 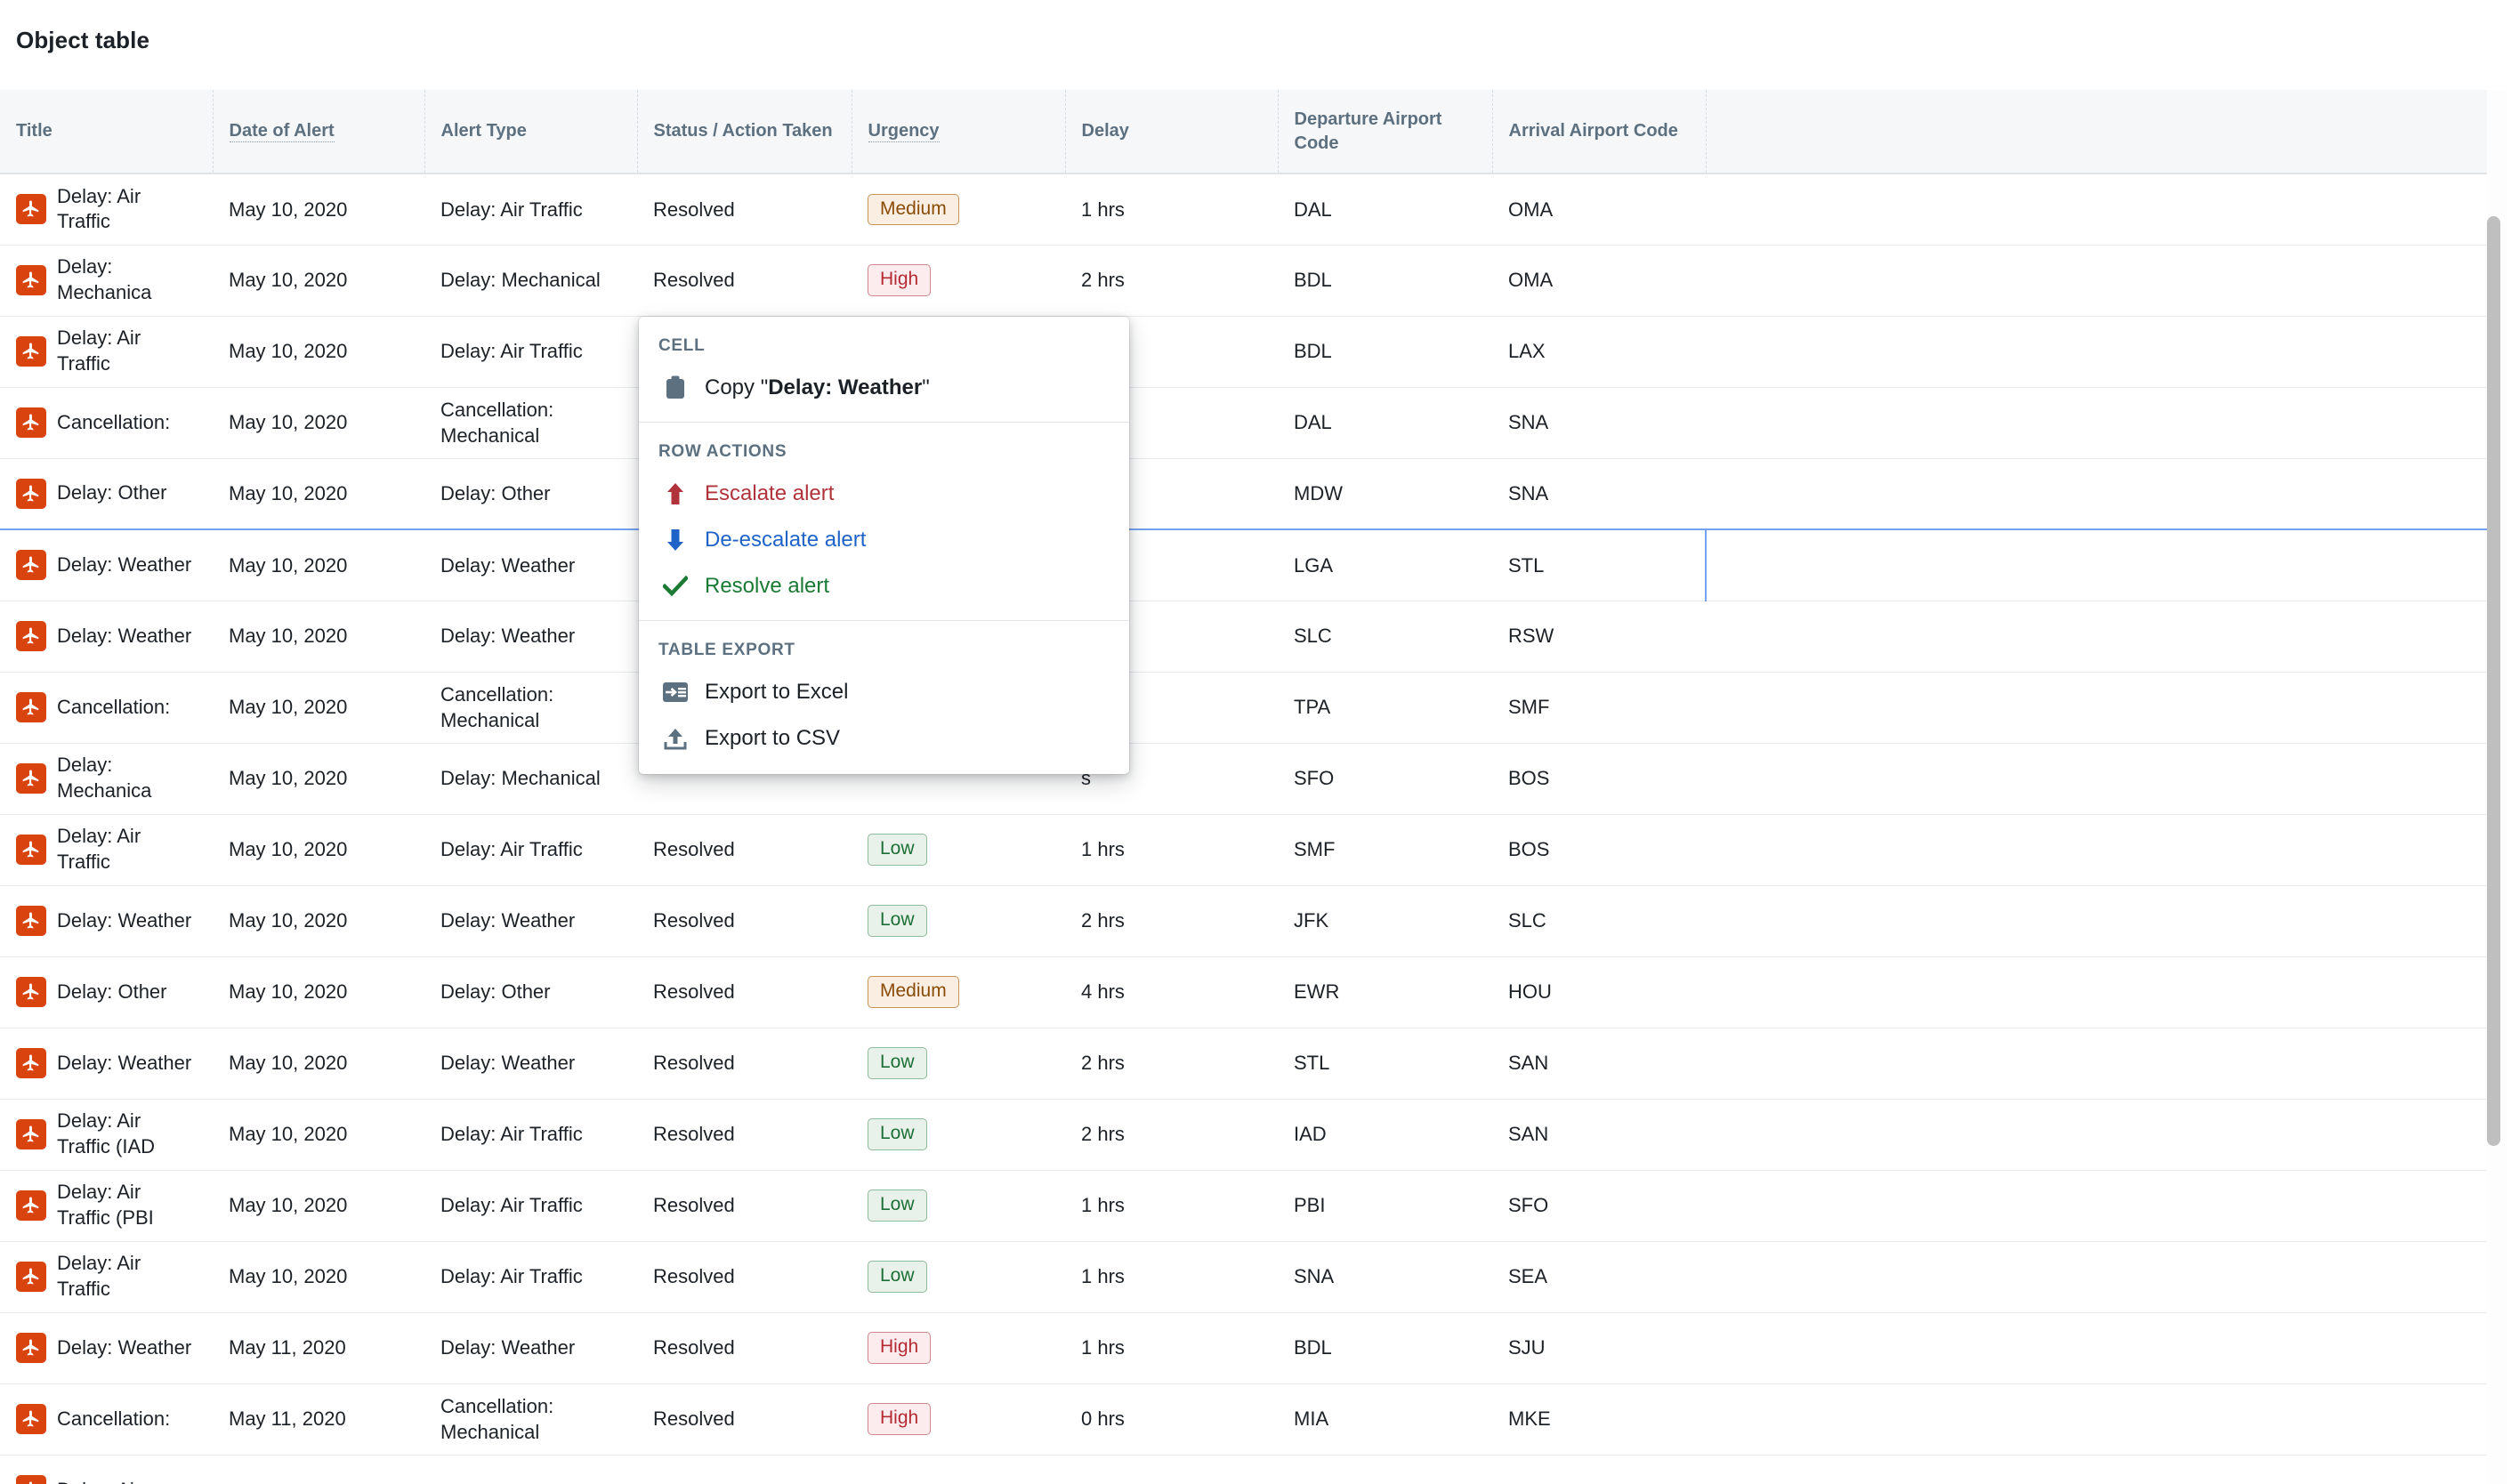 I want to click on context-menu-item-de-escalate-alert: De-escalate alert, so click(x=884, y=540).